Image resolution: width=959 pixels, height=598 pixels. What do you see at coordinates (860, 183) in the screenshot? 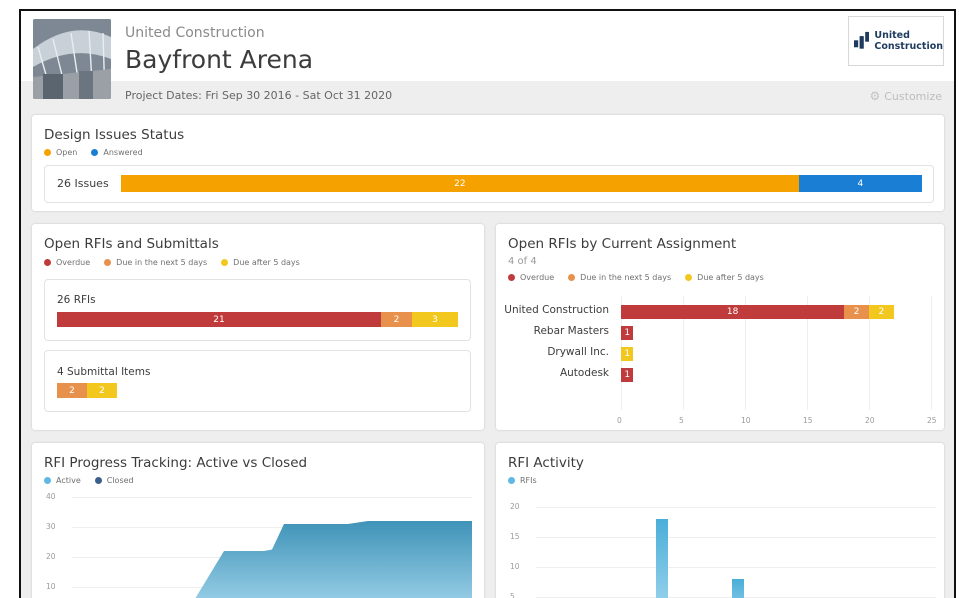
I see `answered-segment: 4` at bounding box center [860, 183].